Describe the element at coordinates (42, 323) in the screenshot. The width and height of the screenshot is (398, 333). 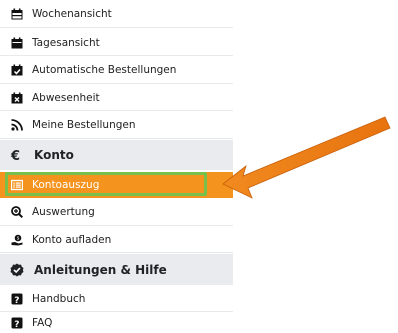
I see `sidebar-item-label: FAQ` at that location.